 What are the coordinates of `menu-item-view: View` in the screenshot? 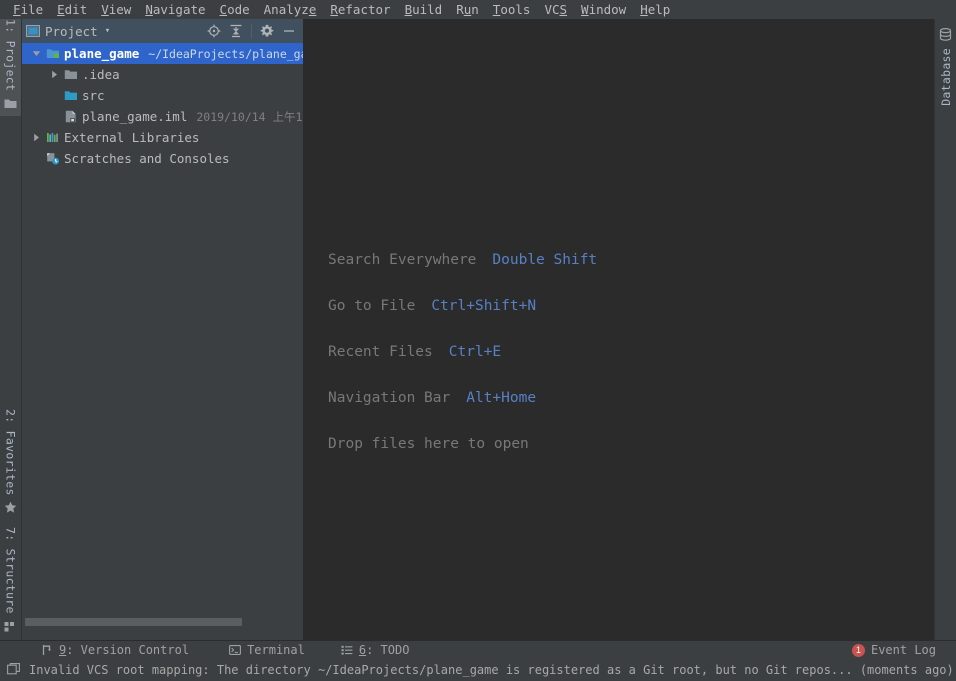 It's located at (116, 9).